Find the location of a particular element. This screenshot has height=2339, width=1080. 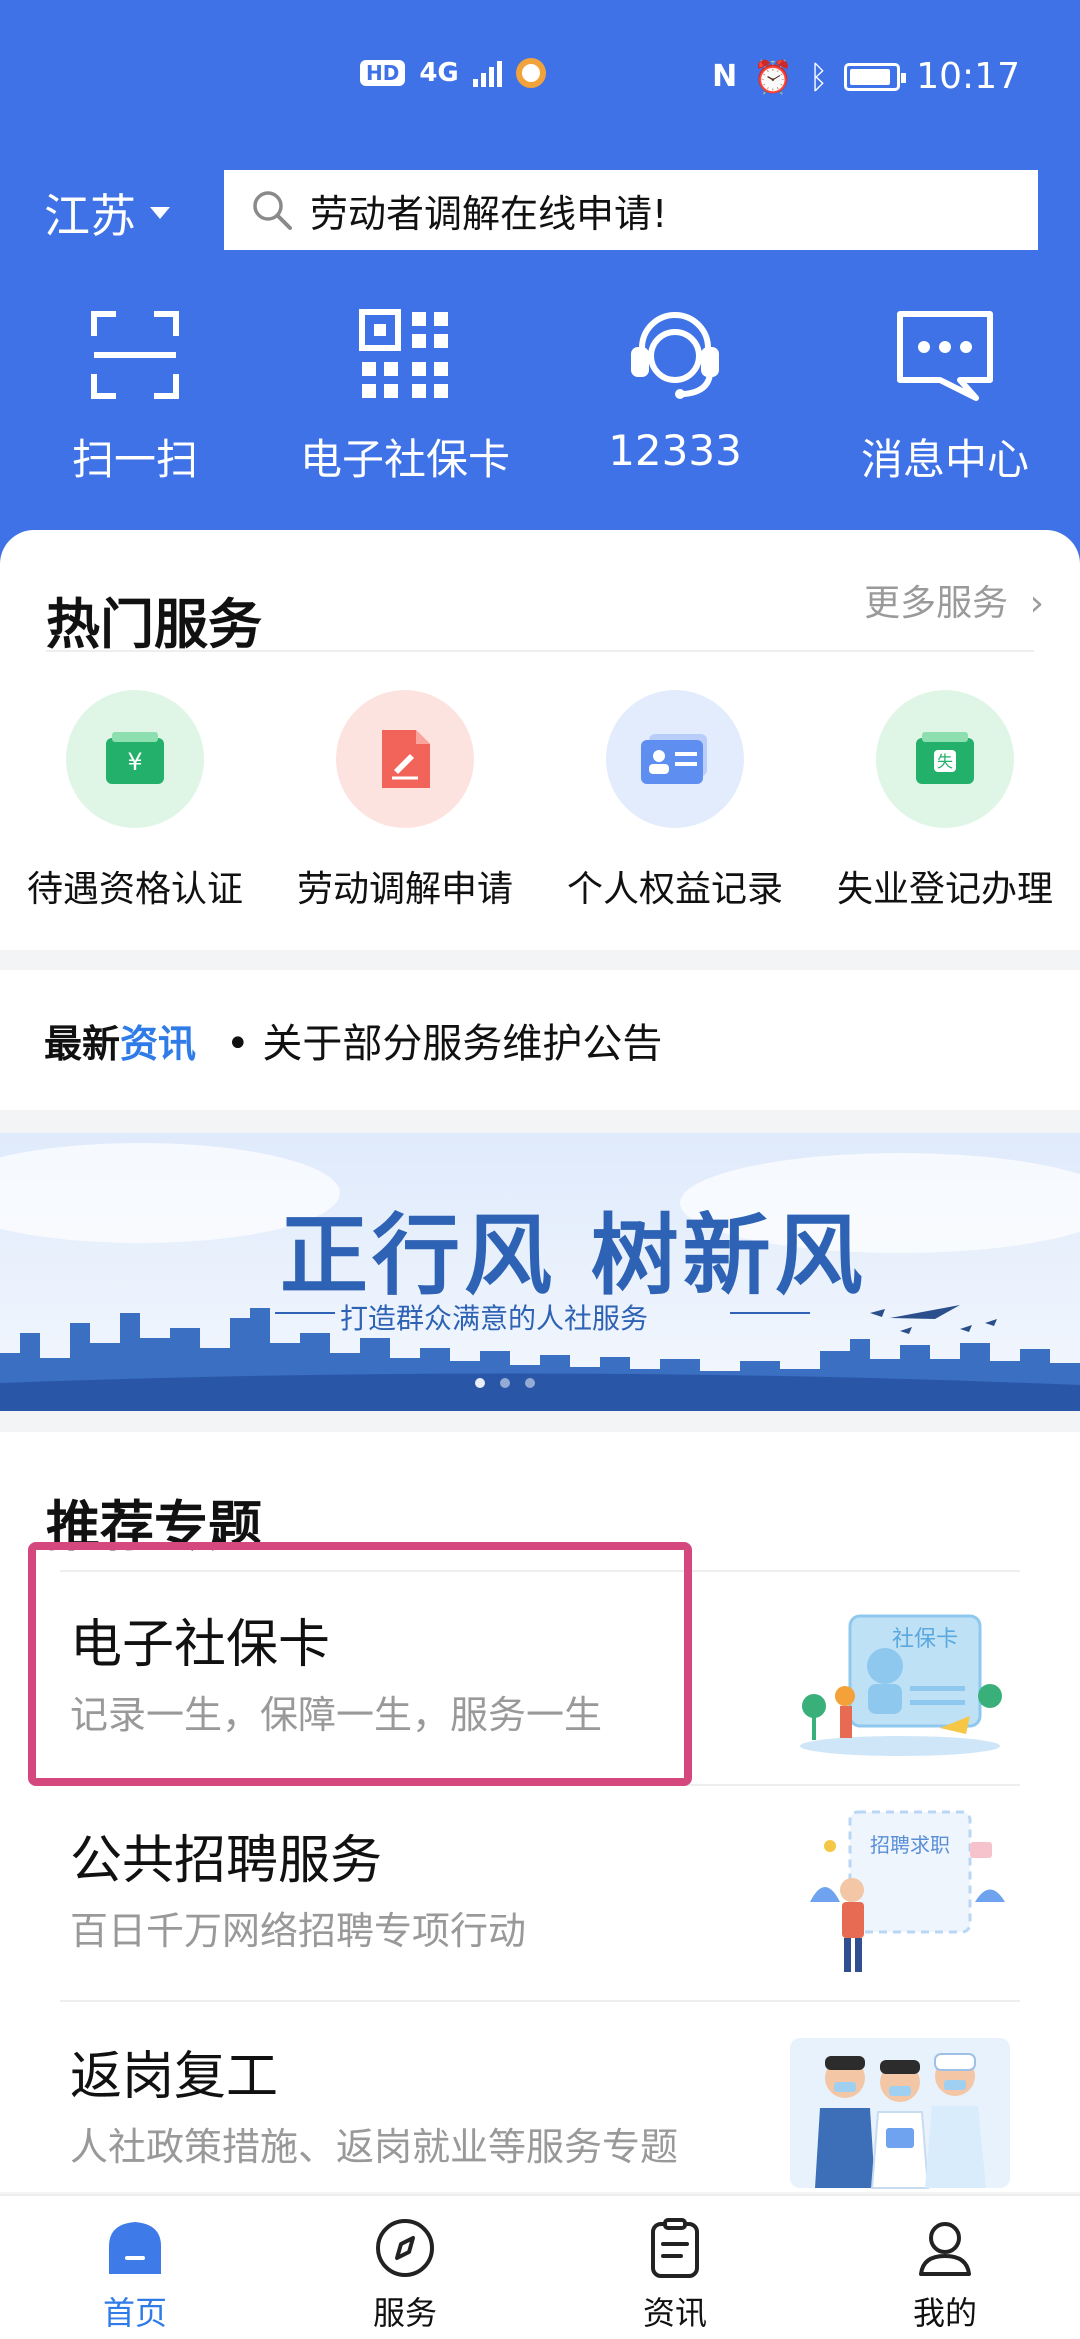

tab-news: 资讯 is located at coordinates (675, 2267).